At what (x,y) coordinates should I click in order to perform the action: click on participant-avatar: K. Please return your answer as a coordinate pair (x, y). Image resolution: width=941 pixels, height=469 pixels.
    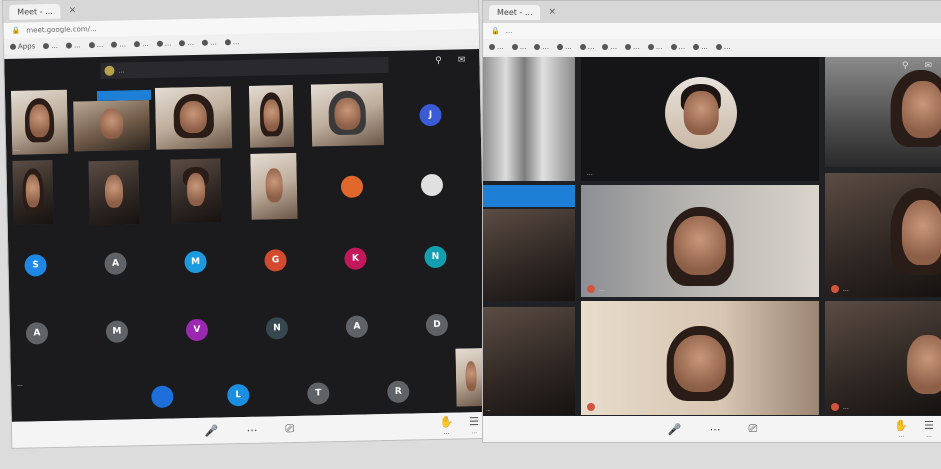
    Looking at the image, I should click on (355, 258).